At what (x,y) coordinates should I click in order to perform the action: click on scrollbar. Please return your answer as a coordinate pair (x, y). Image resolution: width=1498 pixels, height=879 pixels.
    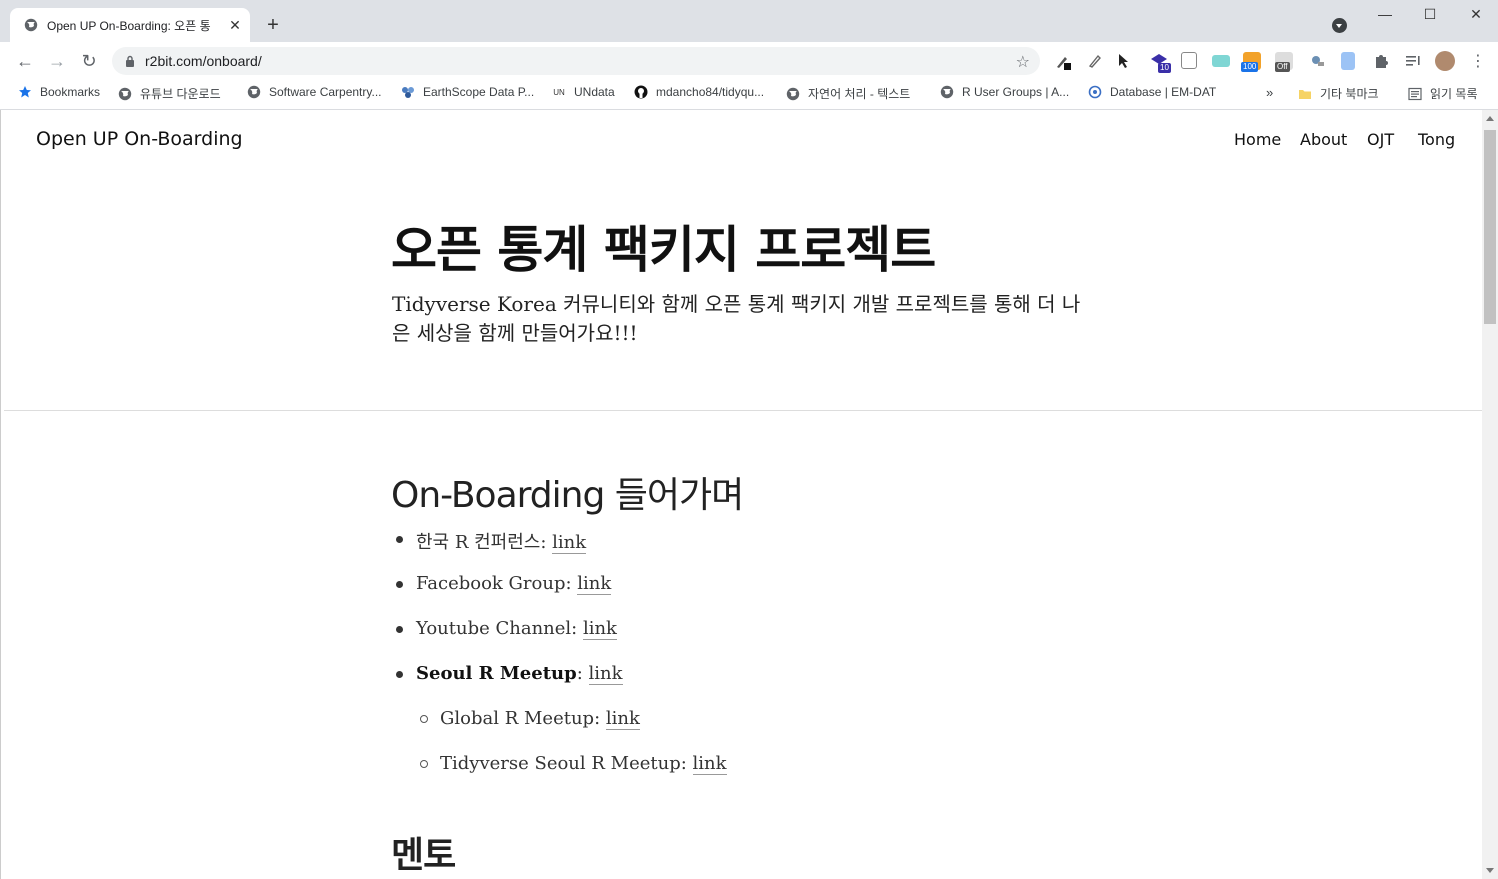
    Looking at the image, I should click on (1490, 494).